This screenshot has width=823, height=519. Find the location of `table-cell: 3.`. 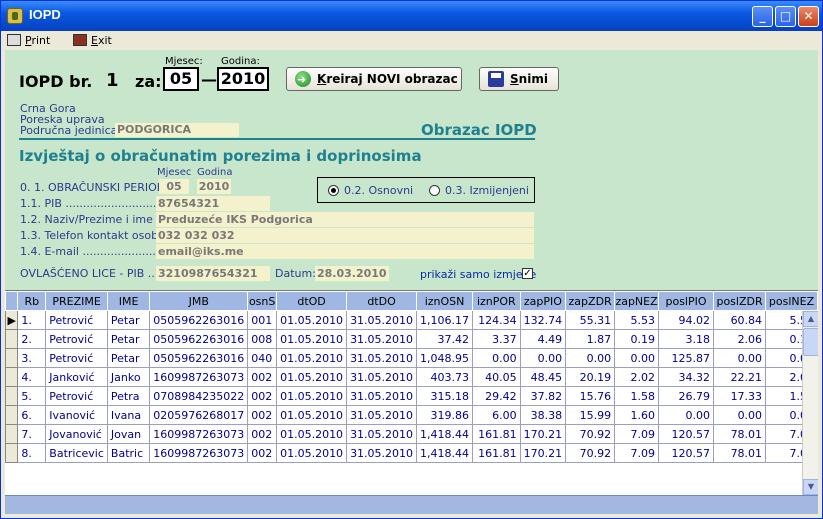

table-cell: 3. is located at coordinates (32, 358).